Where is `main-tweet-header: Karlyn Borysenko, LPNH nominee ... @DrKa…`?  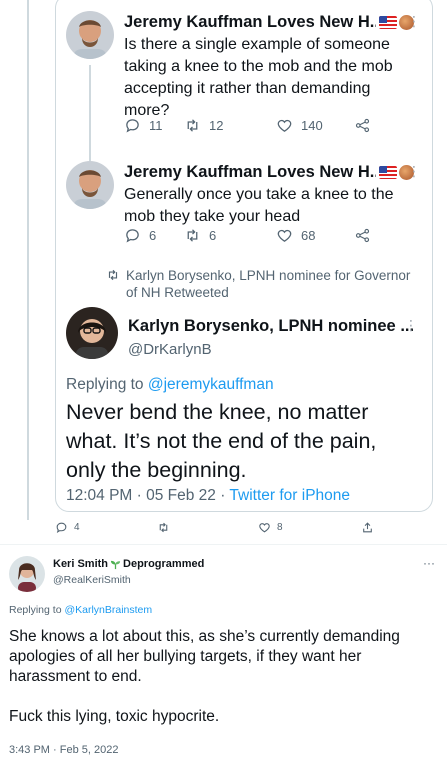 main-tweet-header: Karlyn Borysenko, LPNH nominee ... @DrKa… is located at coordinates (244, 337).